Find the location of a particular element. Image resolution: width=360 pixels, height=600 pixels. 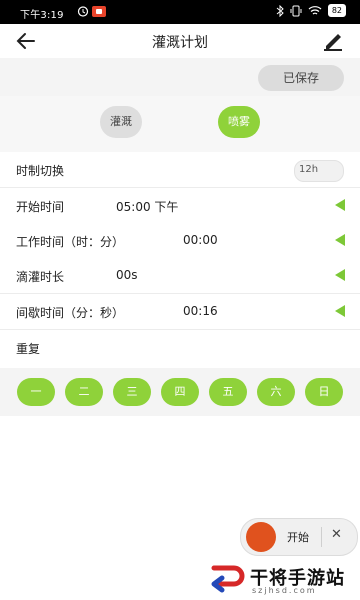

vibrate-icon is located at coordinates (296, 10).